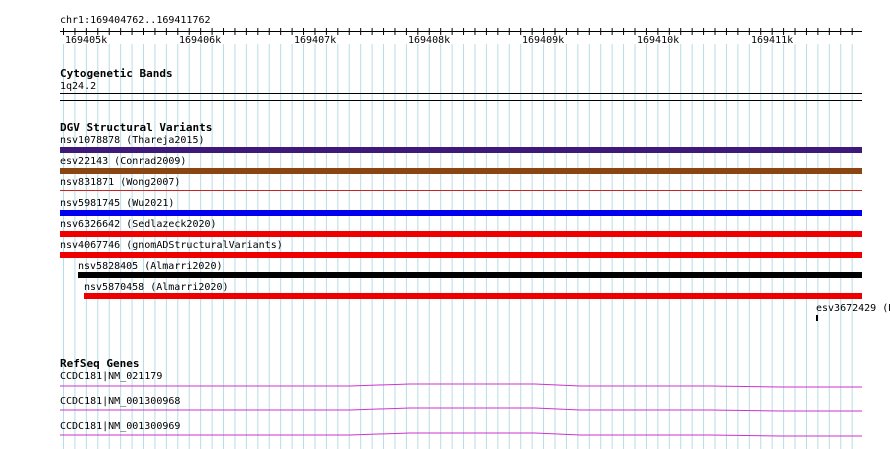 This screenshot has width=890, height=449. Describe the element at coordinates (123, 161) in the screenshot. I see `sv-label: esv22143 (Conrad2009)` at that location.